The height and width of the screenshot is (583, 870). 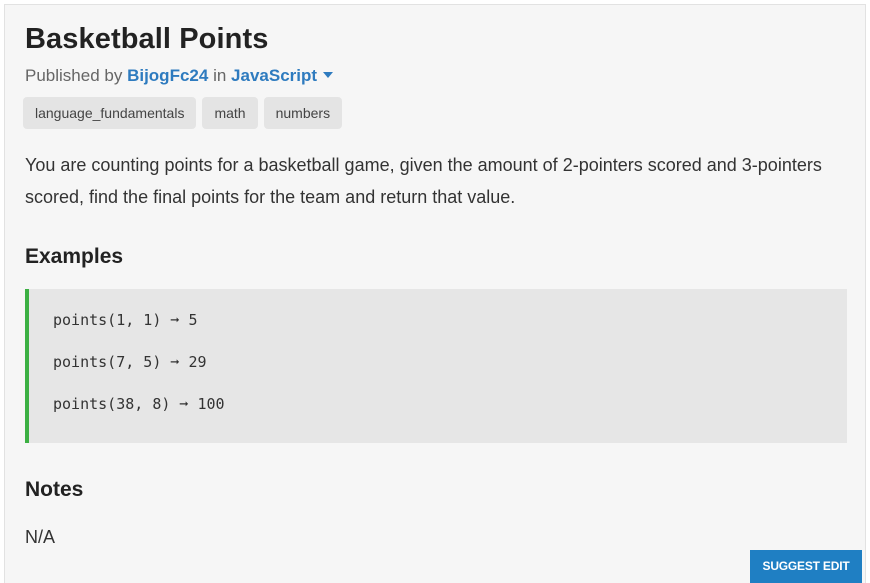 I want to click on example-line: points(1, 1) ➞ 5, so click(x=125, y=320).